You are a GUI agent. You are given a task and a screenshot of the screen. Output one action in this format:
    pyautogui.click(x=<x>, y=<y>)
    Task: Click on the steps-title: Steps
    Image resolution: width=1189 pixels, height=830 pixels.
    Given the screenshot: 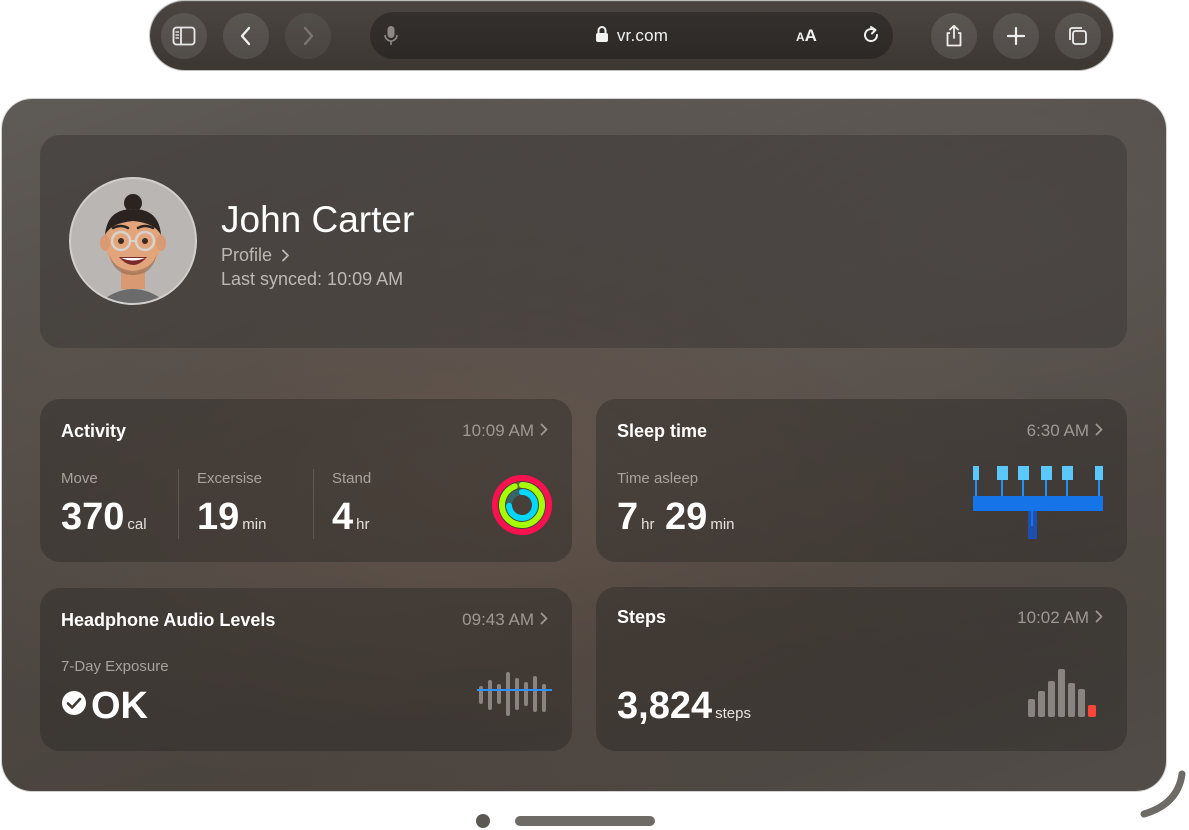 What is the action you would take?
    pyautogui.click(x=642, y=617)
    